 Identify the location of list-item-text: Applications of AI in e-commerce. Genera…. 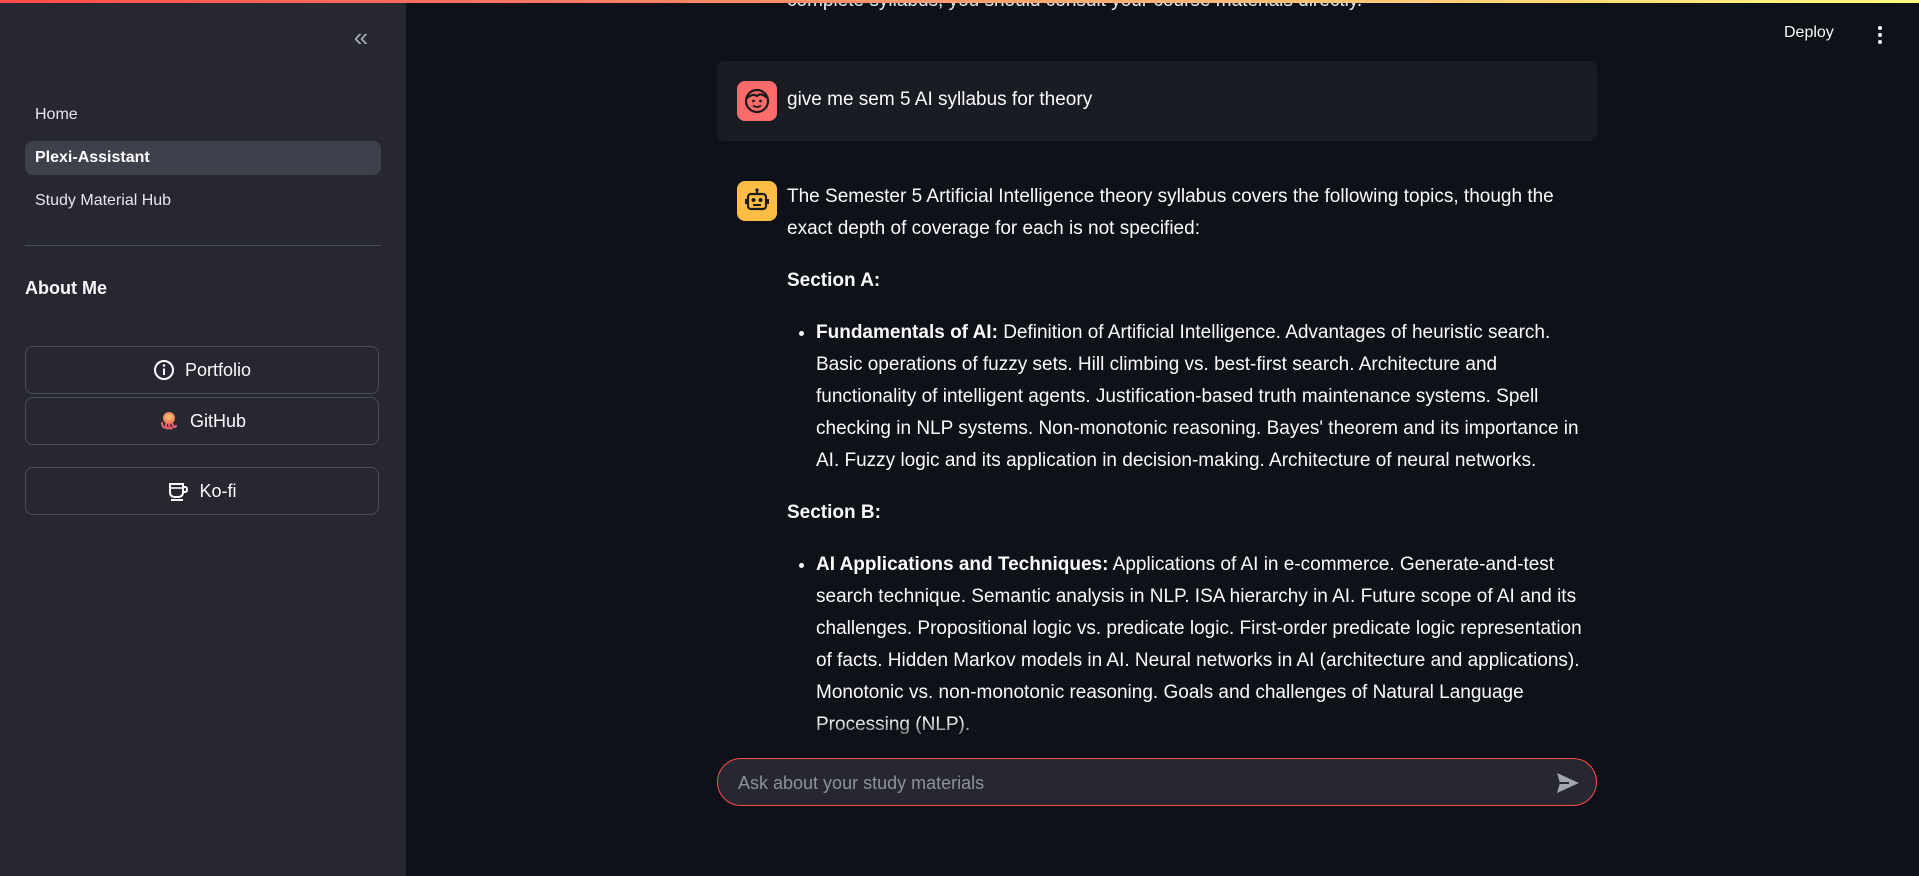
(1199, 644).